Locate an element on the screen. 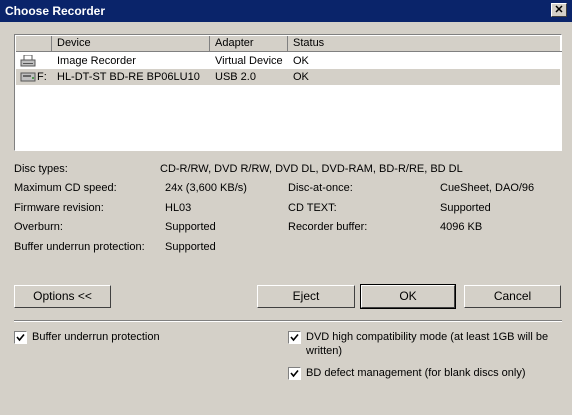  bd-defect-checkbox is located at coordinates (294, 373).